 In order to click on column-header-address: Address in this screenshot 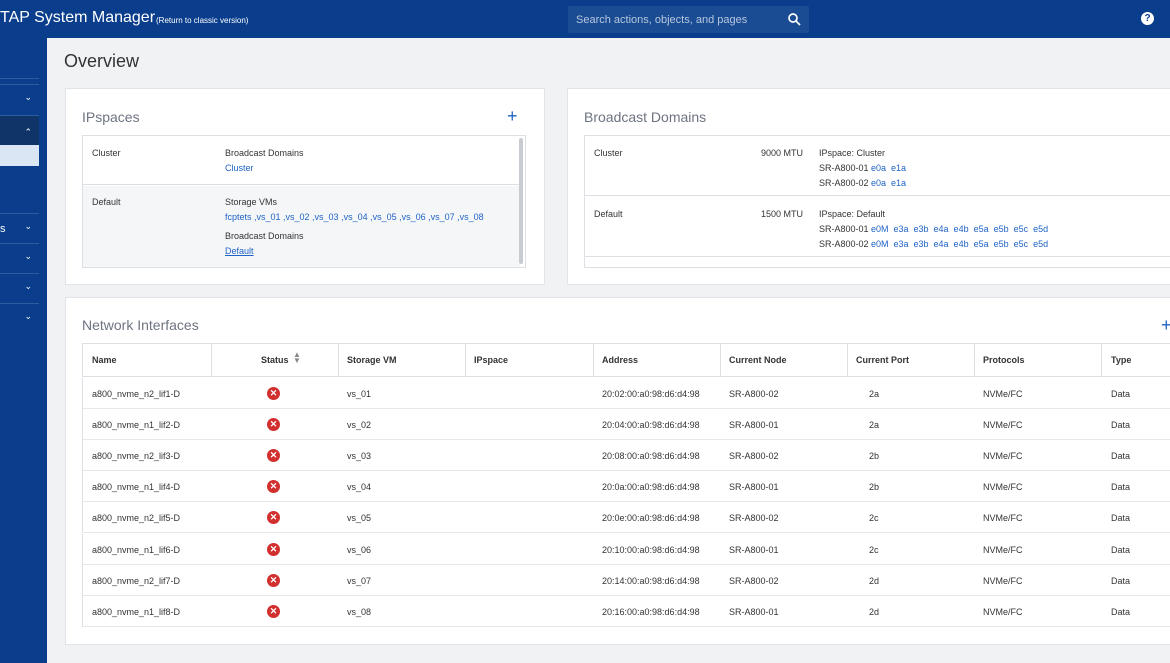, I will do `click(620, 360)`.